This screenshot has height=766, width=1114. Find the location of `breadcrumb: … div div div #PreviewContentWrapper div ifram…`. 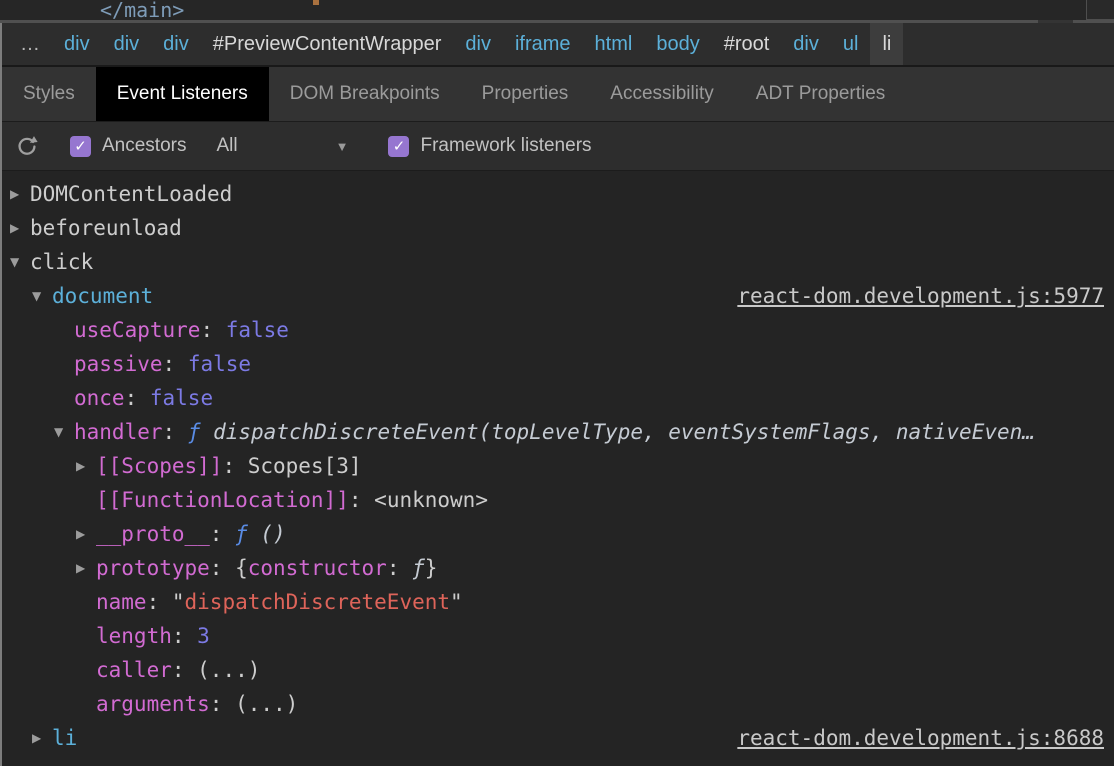

breadcrumb: … div div div #PreviewContentWrapper div ifram… is located at coordinates (558, 45).